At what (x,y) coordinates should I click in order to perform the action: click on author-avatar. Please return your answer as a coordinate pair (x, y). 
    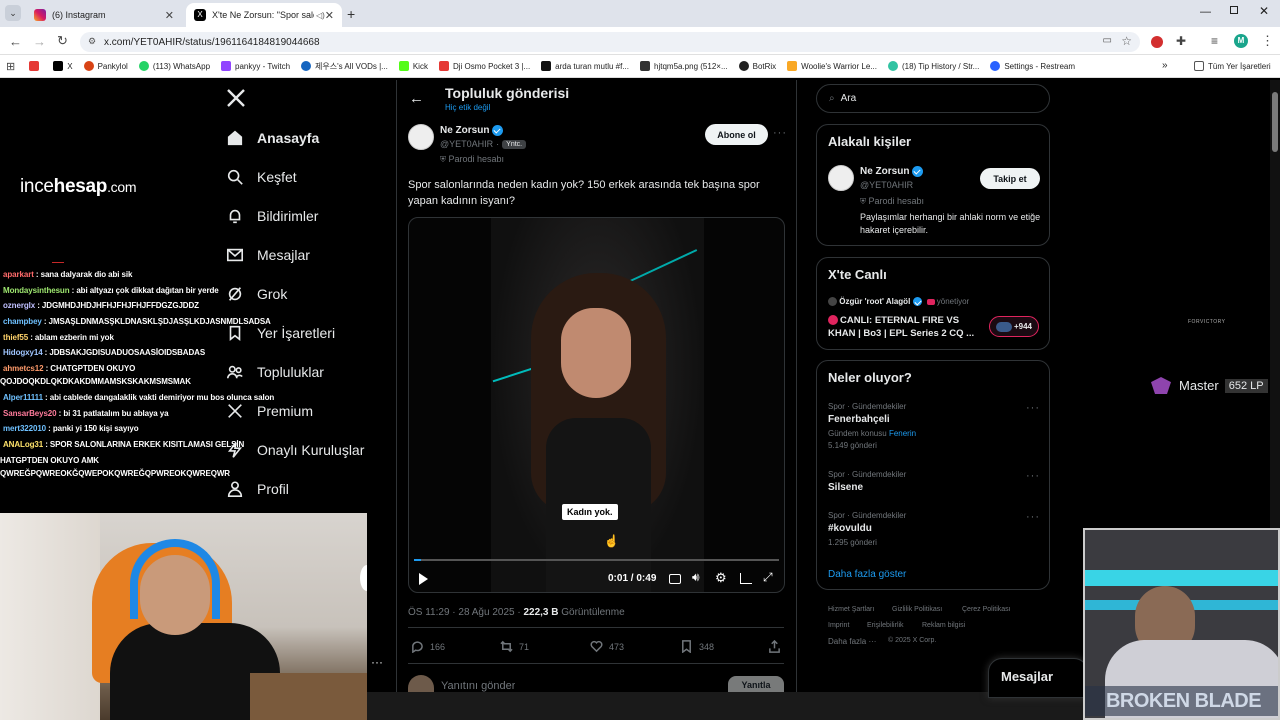
    Looking at the image, I should click on (421, 137).